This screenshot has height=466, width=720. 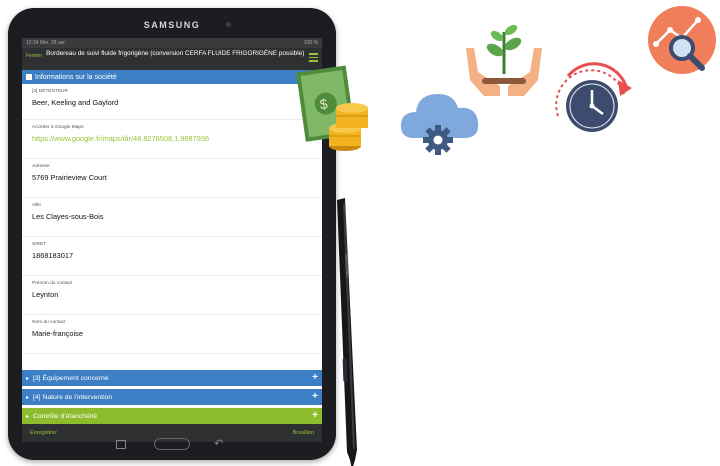 What do you see at coordinates (45, 294) in the screenshot?
I see `field-value: Leynton` at bounding box center [45, 294].